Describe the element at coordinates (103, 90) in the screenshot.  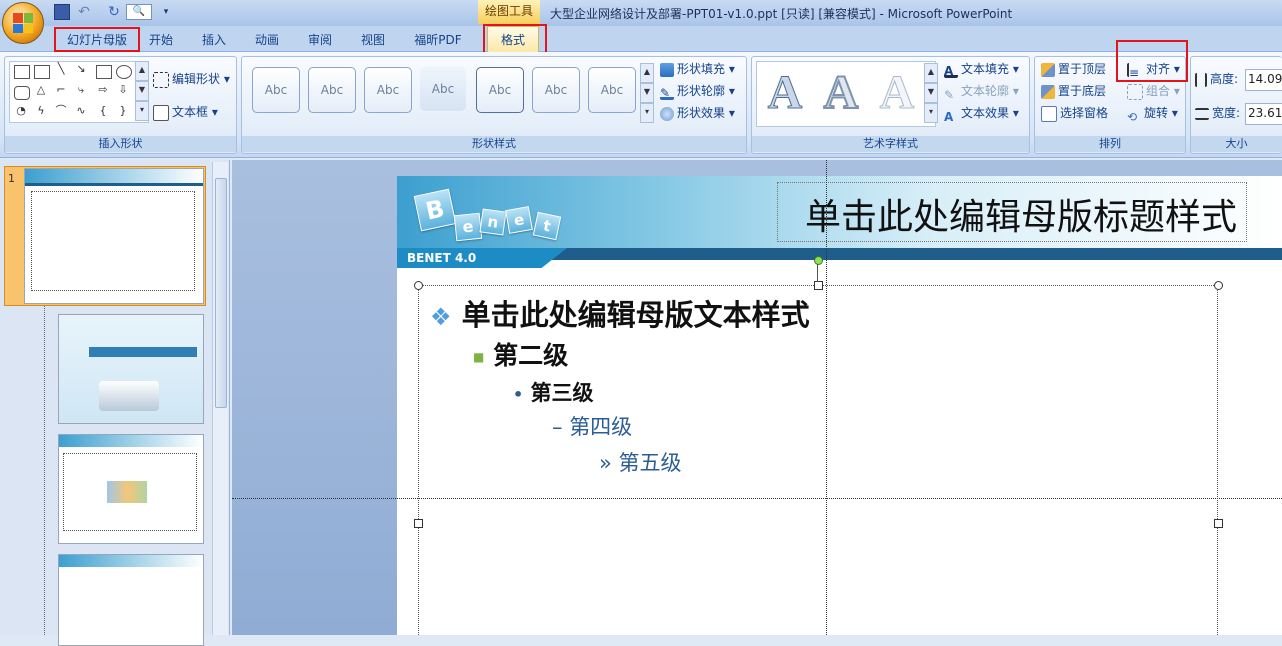
I see `right-arrow-shape-icon: ⇨` at that location.